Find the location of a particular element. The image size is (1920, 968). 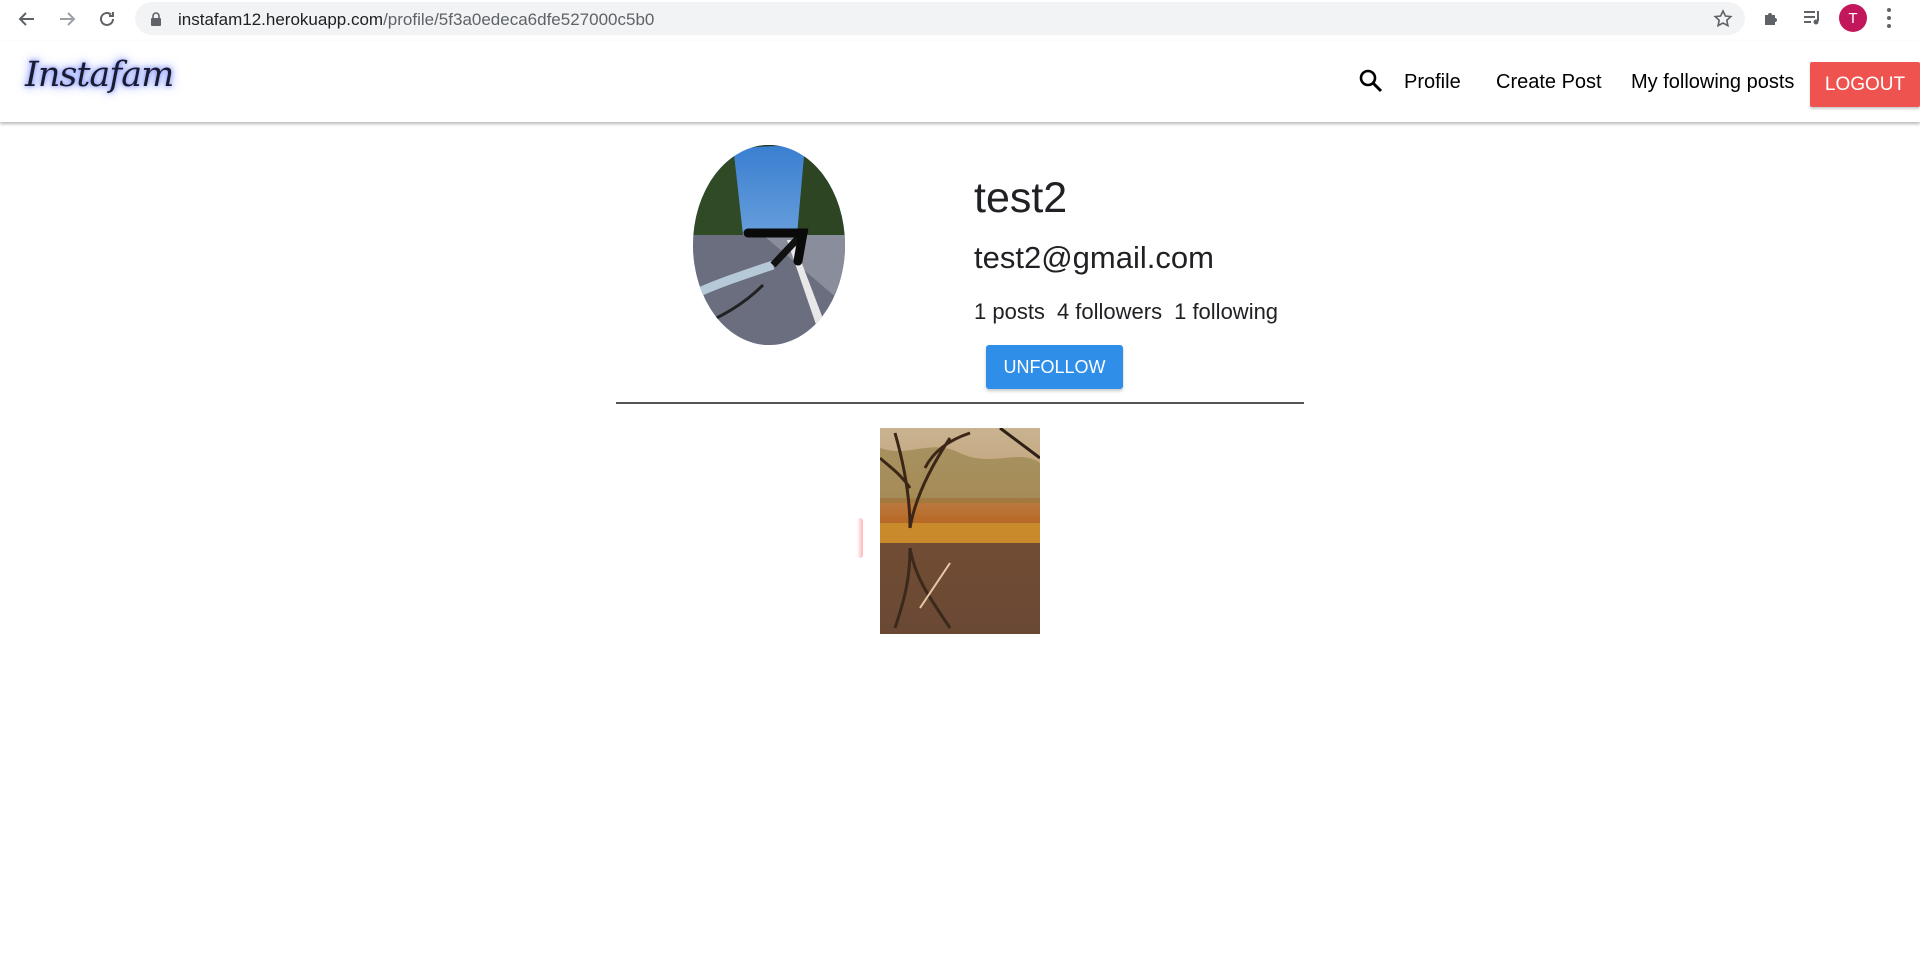

brand-logo: Instafam is located at coordinates (99, 75).